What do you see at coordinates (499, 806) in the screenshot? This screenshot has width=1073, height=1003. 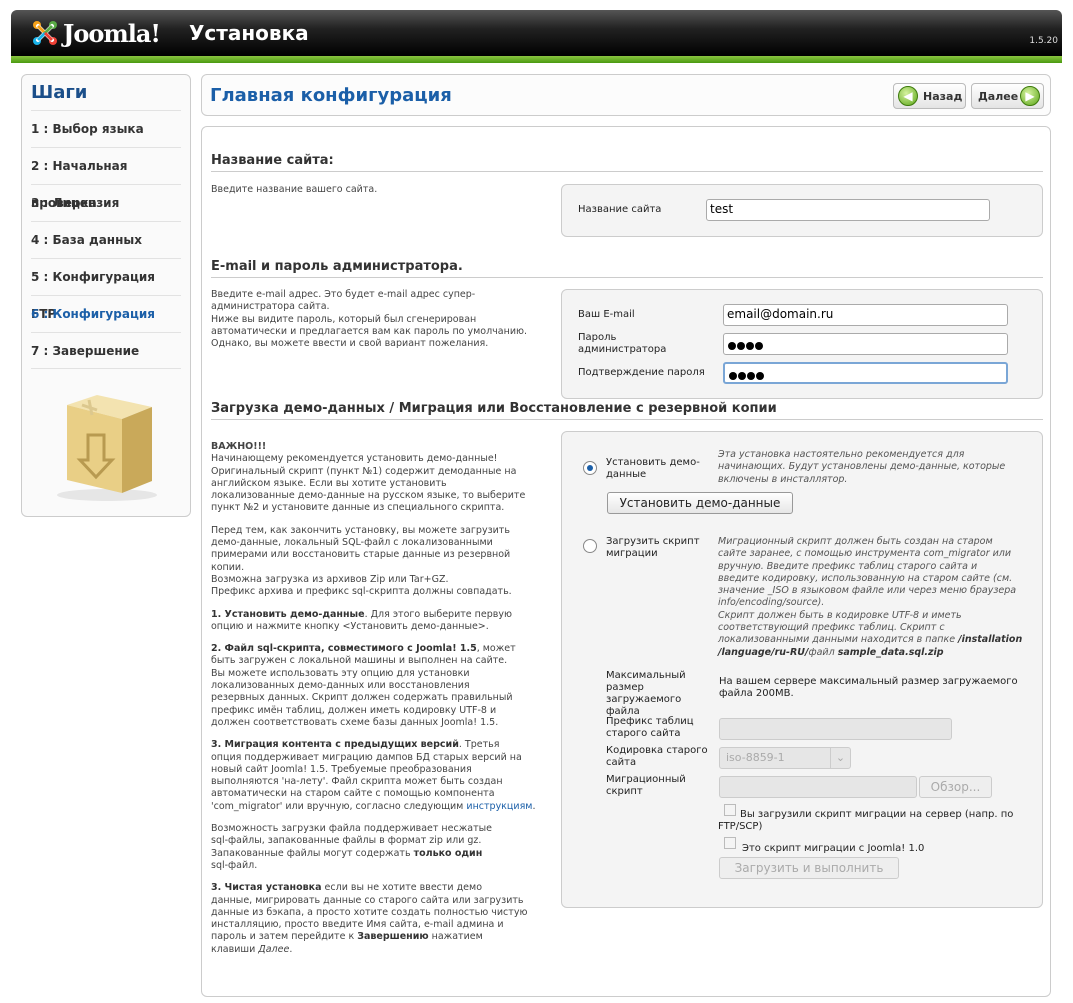 I see `instructions-link: инструкциям` at bounding box center [499, 806].